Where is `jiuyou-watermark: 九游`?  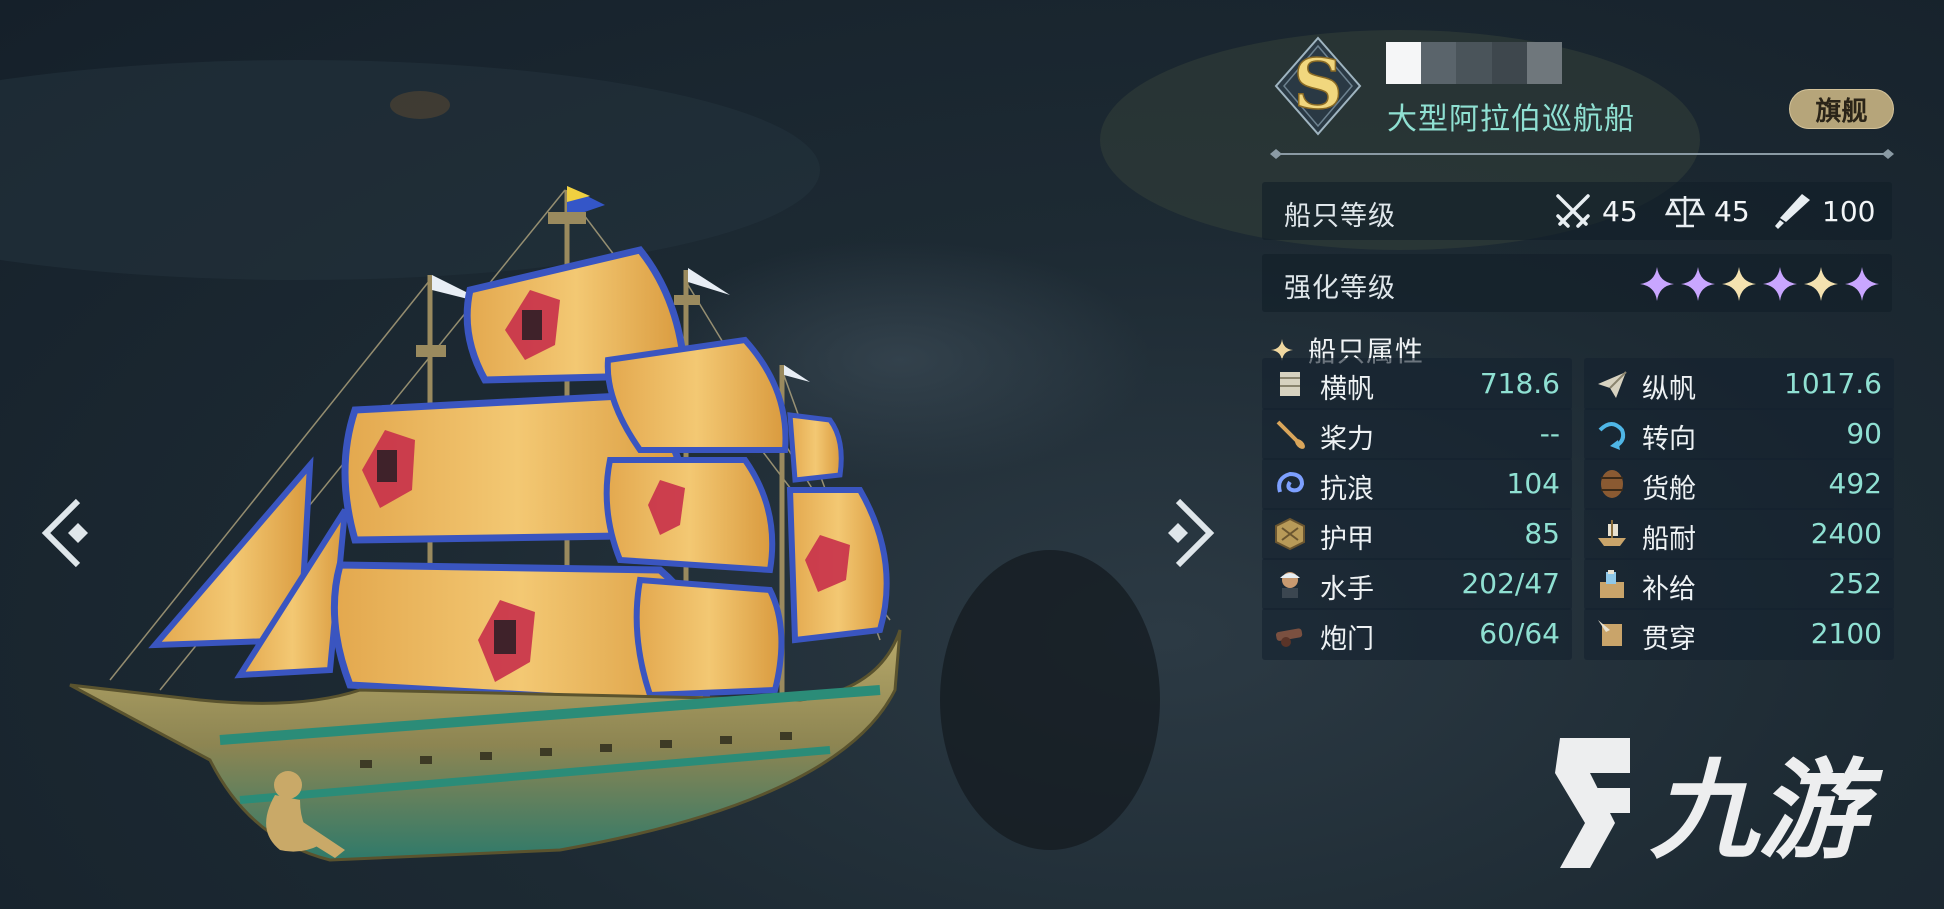 jiuyou-watermark: 九游 is located at coordinates (1719, 806).